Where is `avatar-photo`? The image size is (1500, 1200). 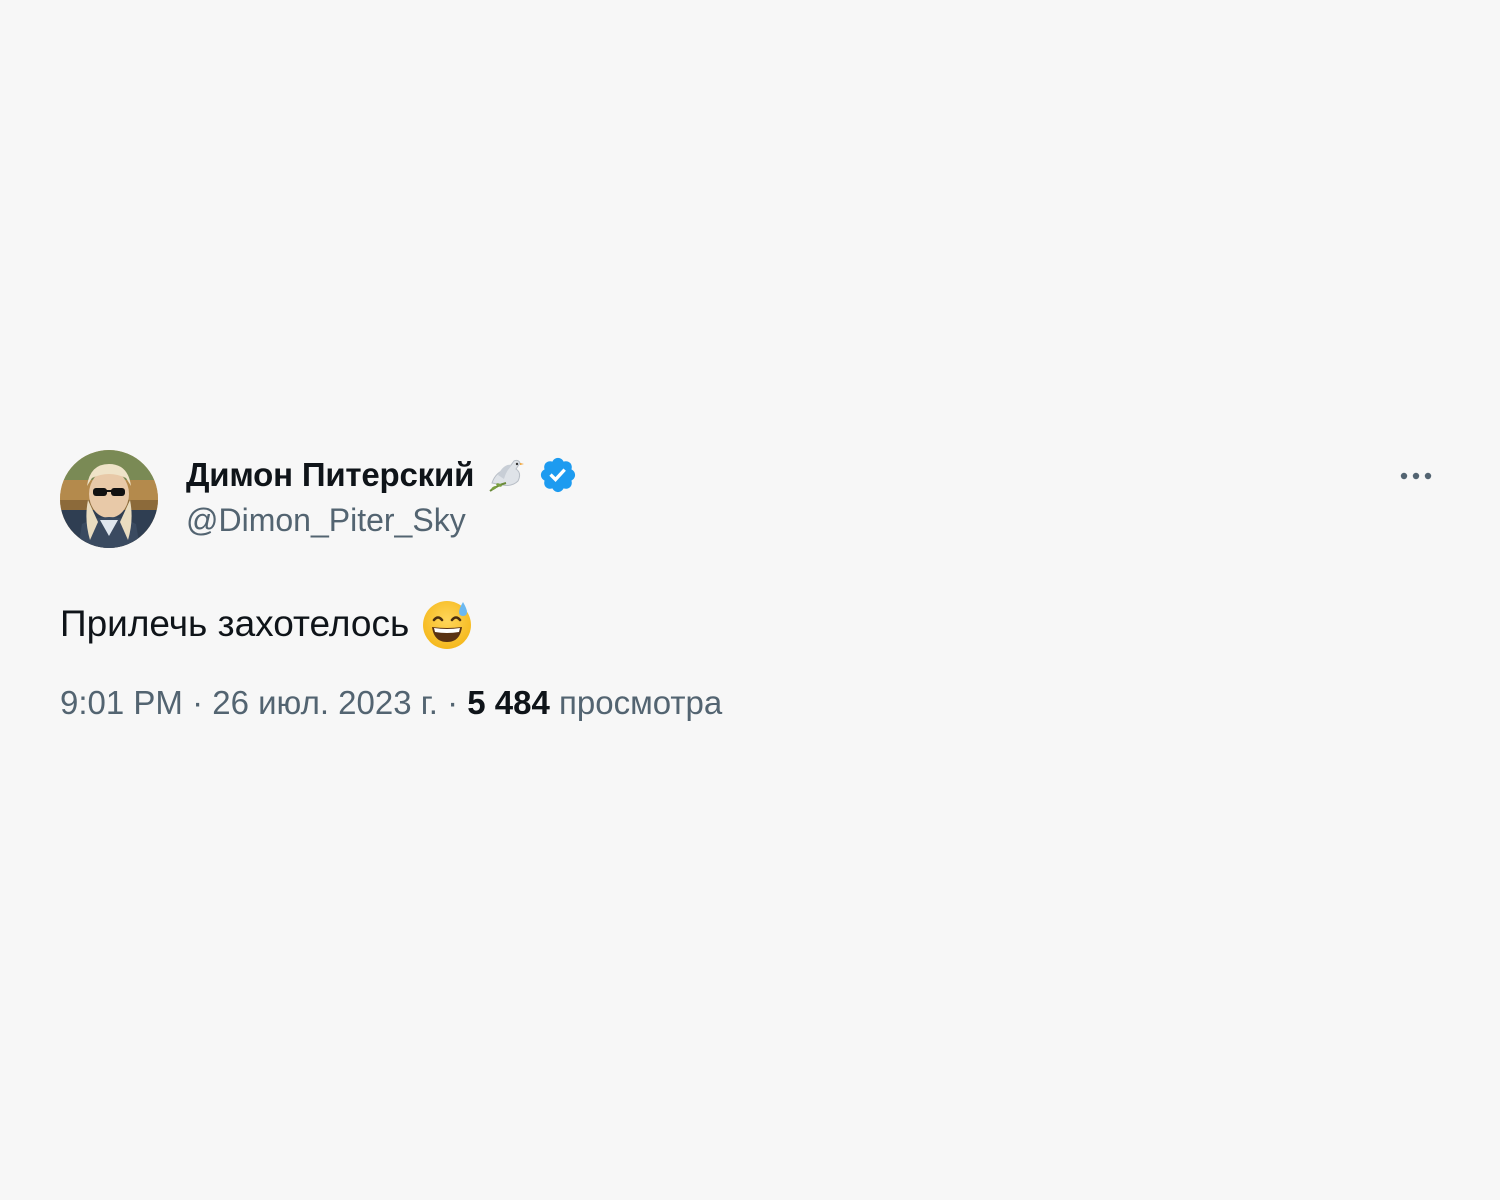
avatar-photo is located at coordinates (109, 499).